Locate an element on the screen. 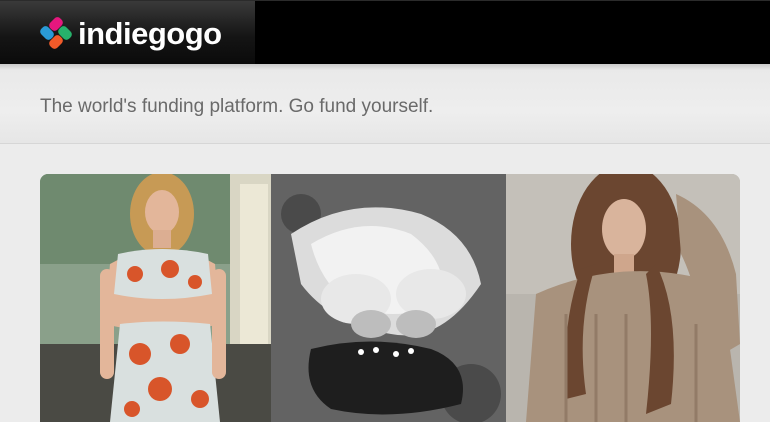 This screenshot has width=770, height=422. brand-logo-link: indiegogo is located at coordinates (127, 33).